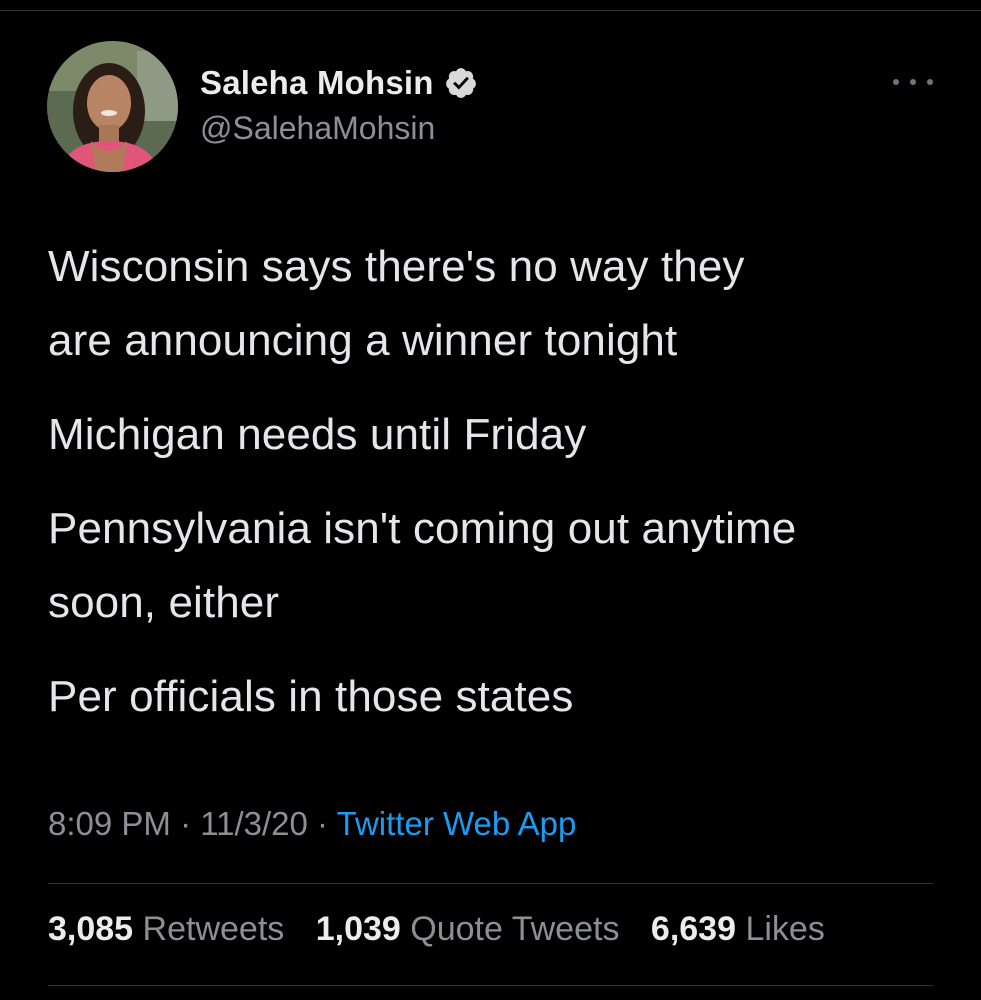  Describe the element at coordinates (515, 929) in the screenshot. I see `quotes-label: Quote Tweets` at that location.